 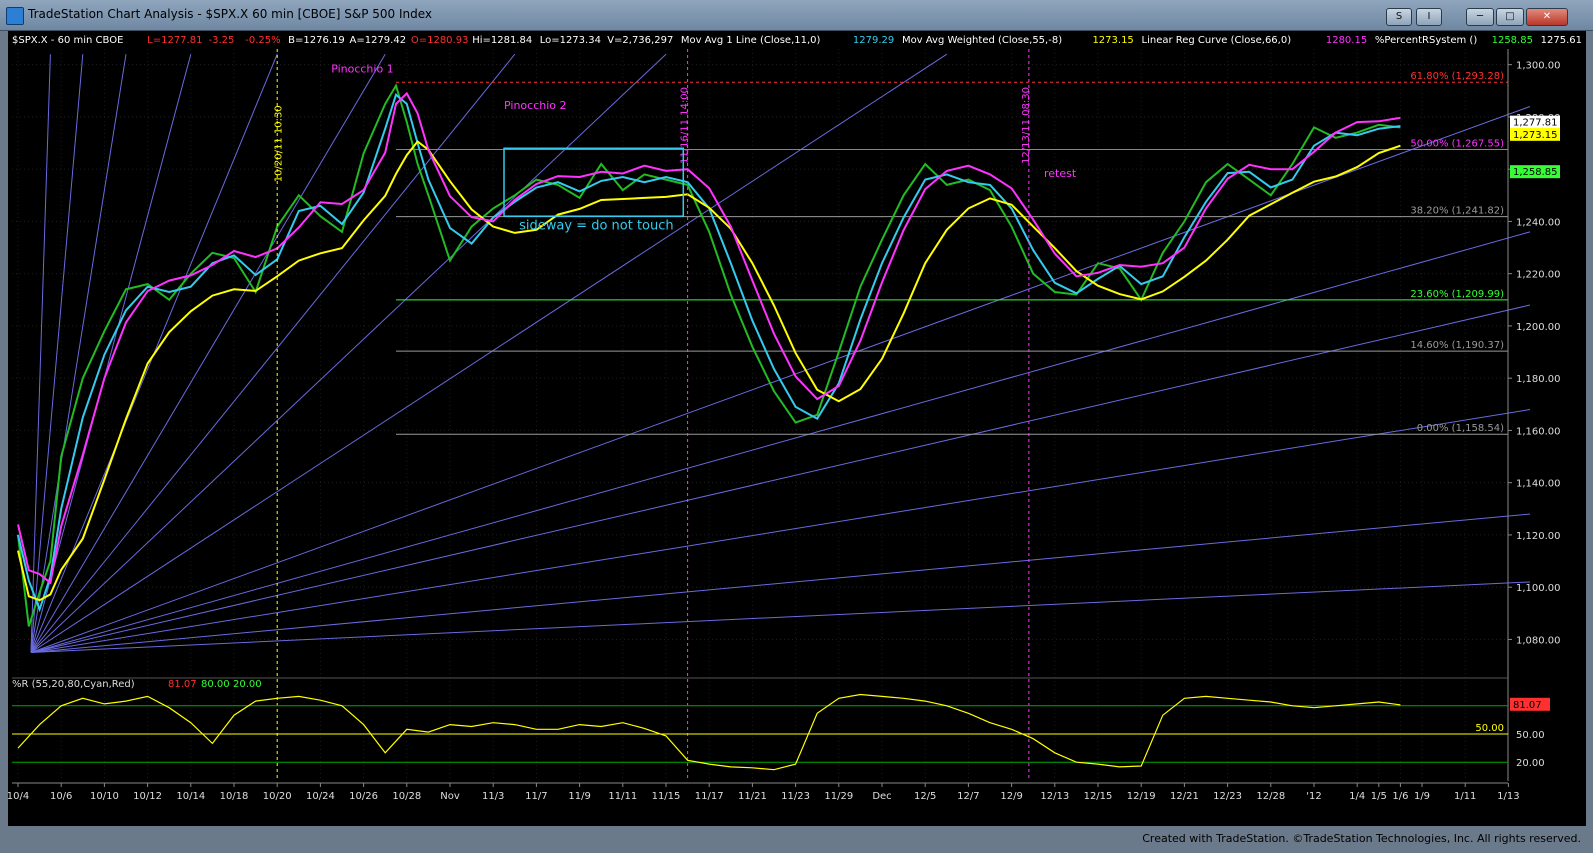 What do you see at coordinates (1538, 640) in the screenshot?
I see `price-tick-label: 1,080.00` at bounding box center [1538, 640].